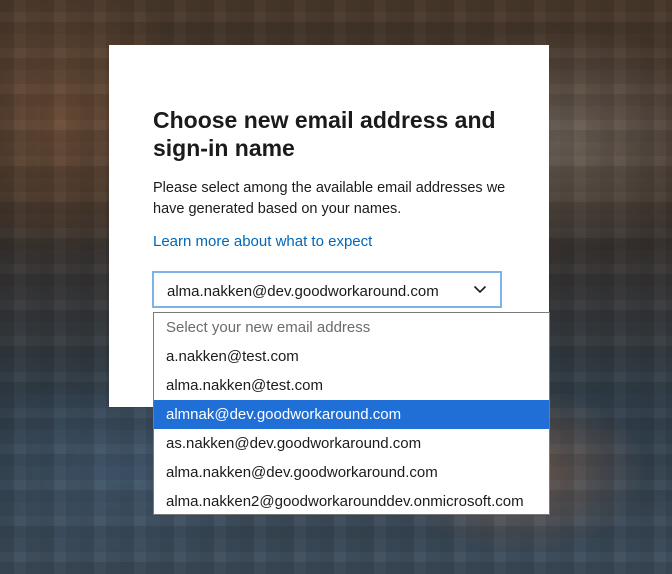 This screenshot has height=574, width=672. I want to click on dropdown-placeholder-option: Select your new email address, so click(351, 327).